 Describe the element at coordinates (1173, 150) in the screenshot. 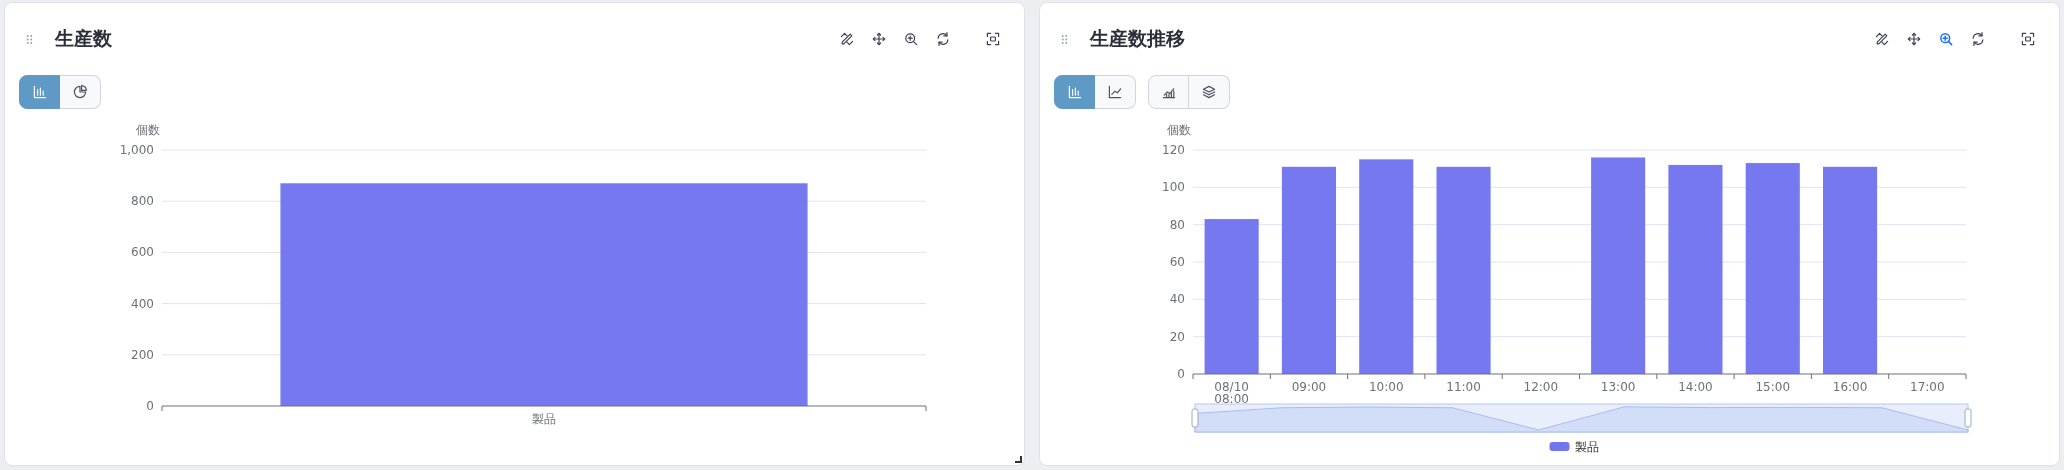

I see `axis-tick-label: 120` at that location.